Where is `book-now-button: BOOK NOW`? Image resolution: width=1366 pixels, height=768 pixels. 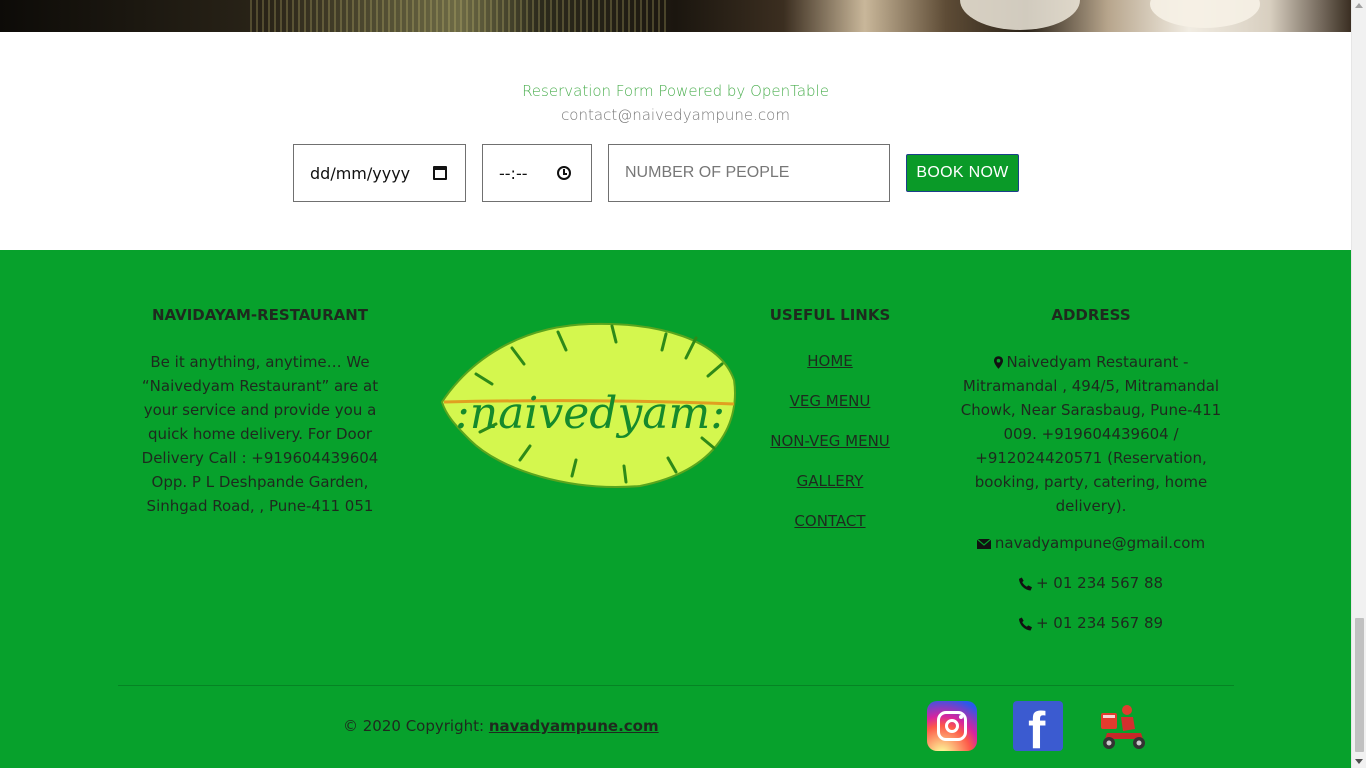
book-now-button: BOOK NOW is located at coordinates (962, 173).